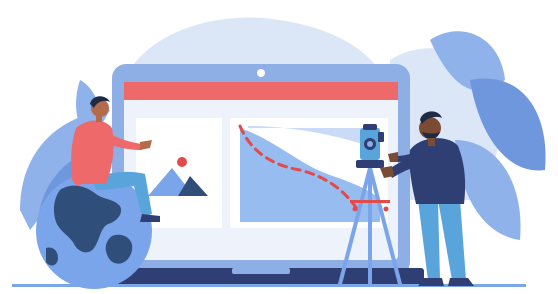 Image resolution: width=558 pixels, height=294 pixels. I want to click on browser-top-bar, so click(261, 91).